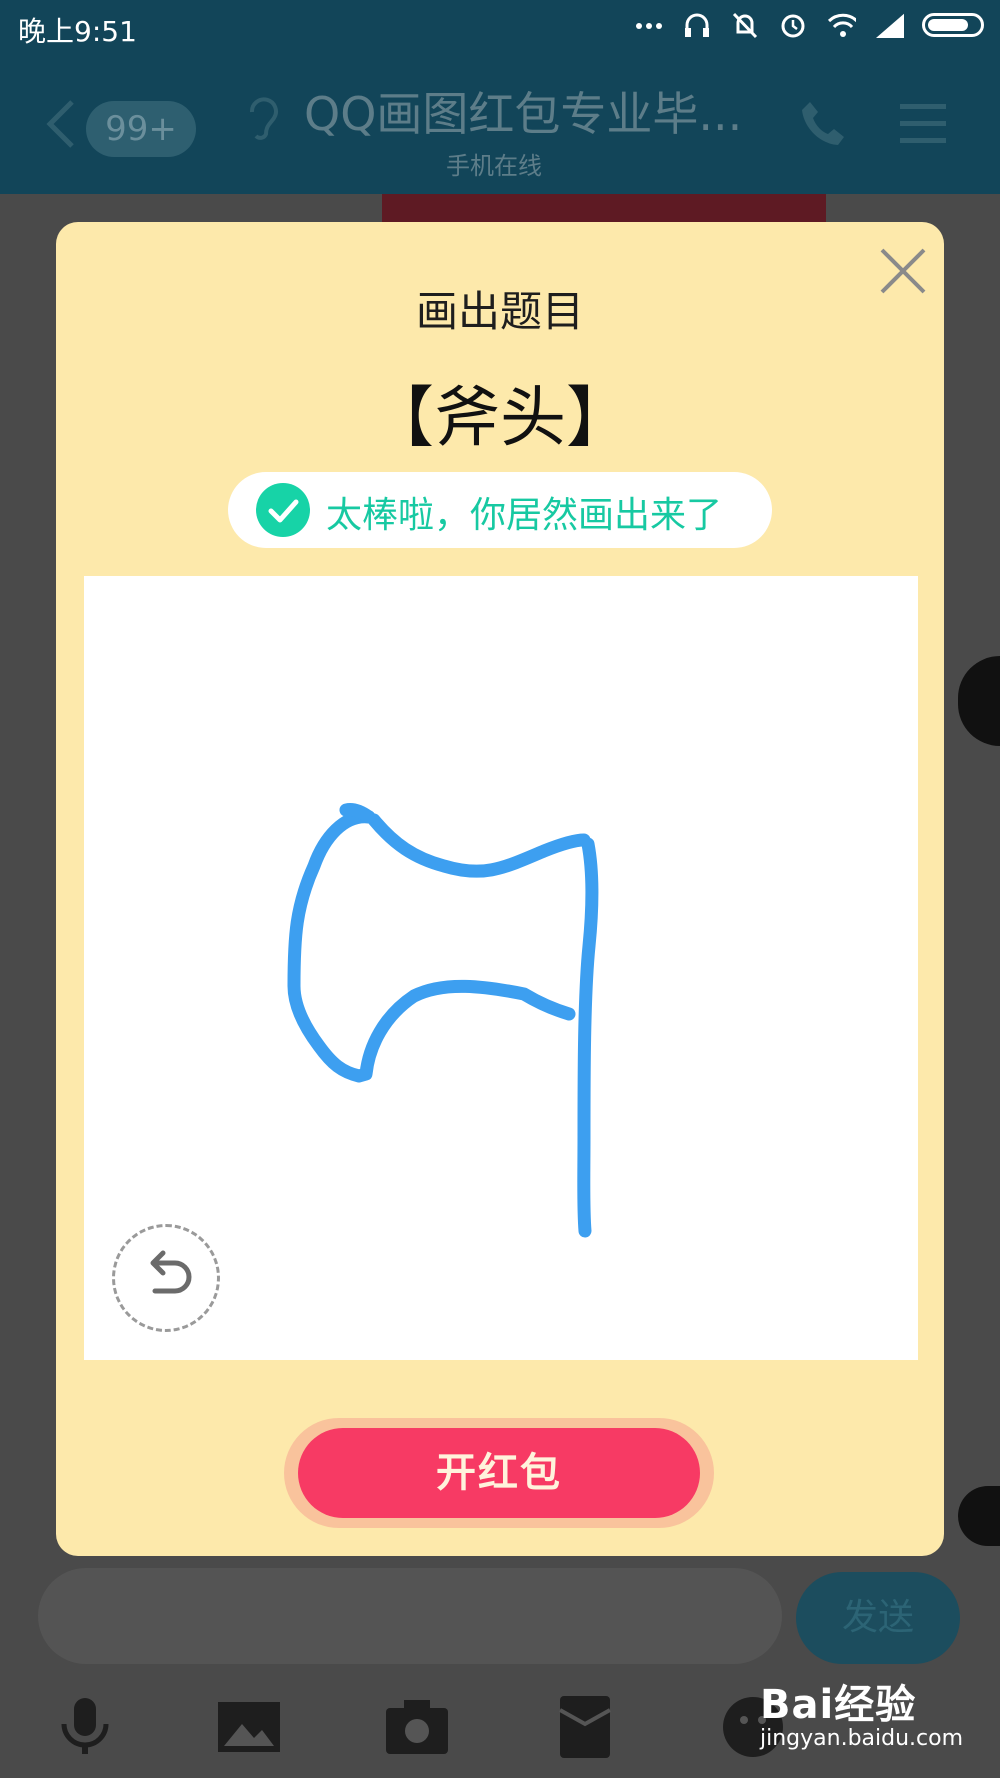 The height and width of the screenshot is (1778, 1000). Describe the element at coordinates (745, 25) in the screenshot. I see `mute-icon` at that location.